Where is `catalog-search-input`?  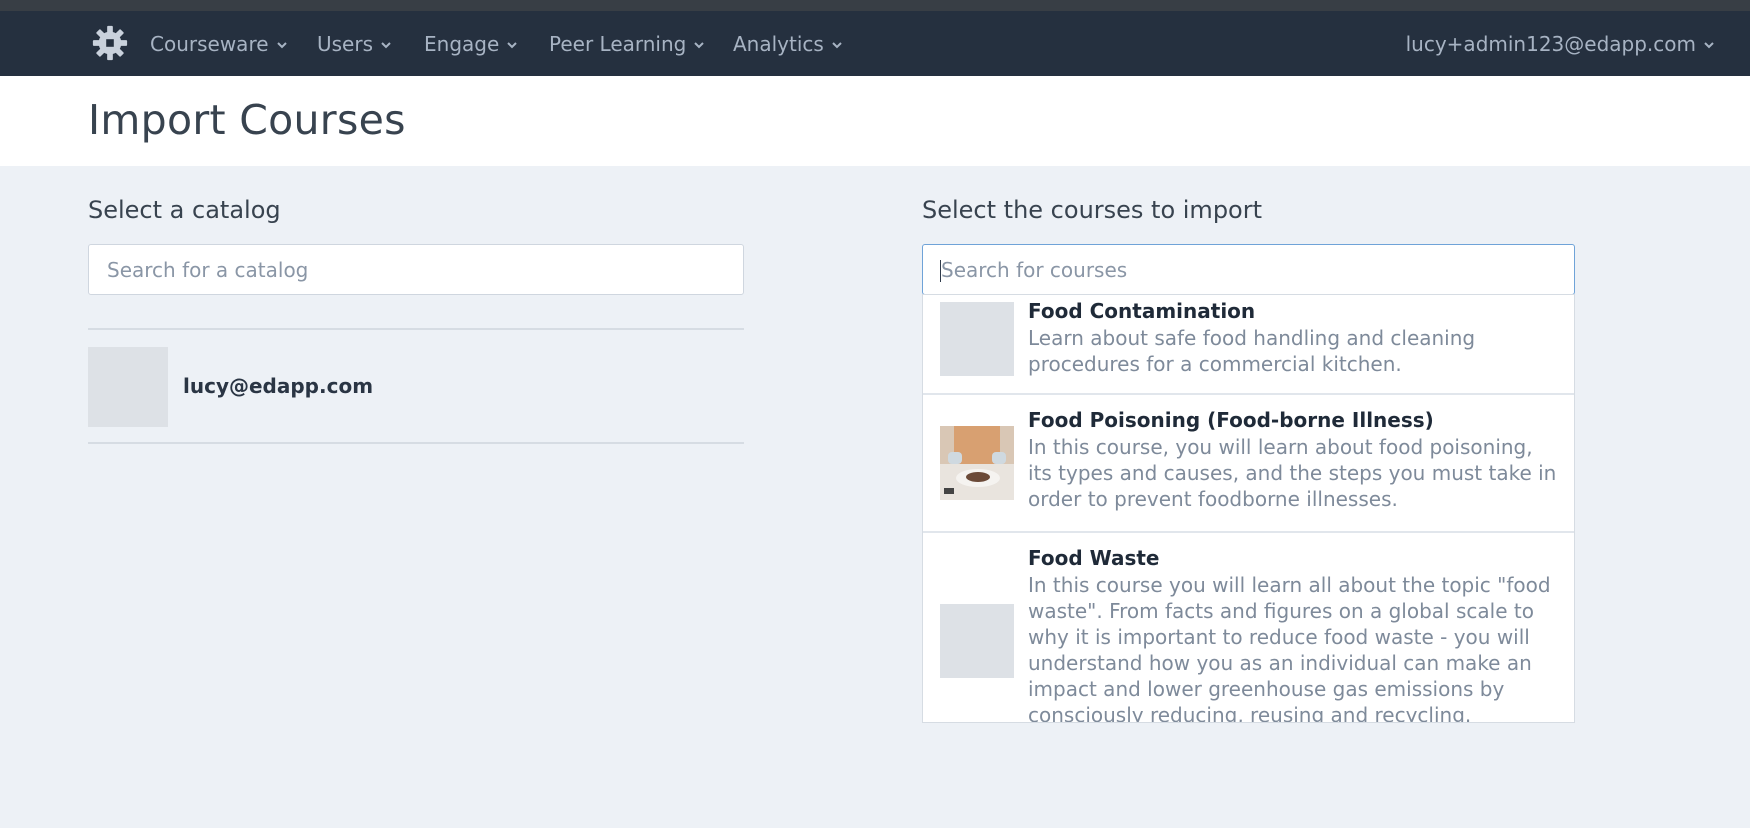 catalog-search-input is located at coordinates (416, 269).